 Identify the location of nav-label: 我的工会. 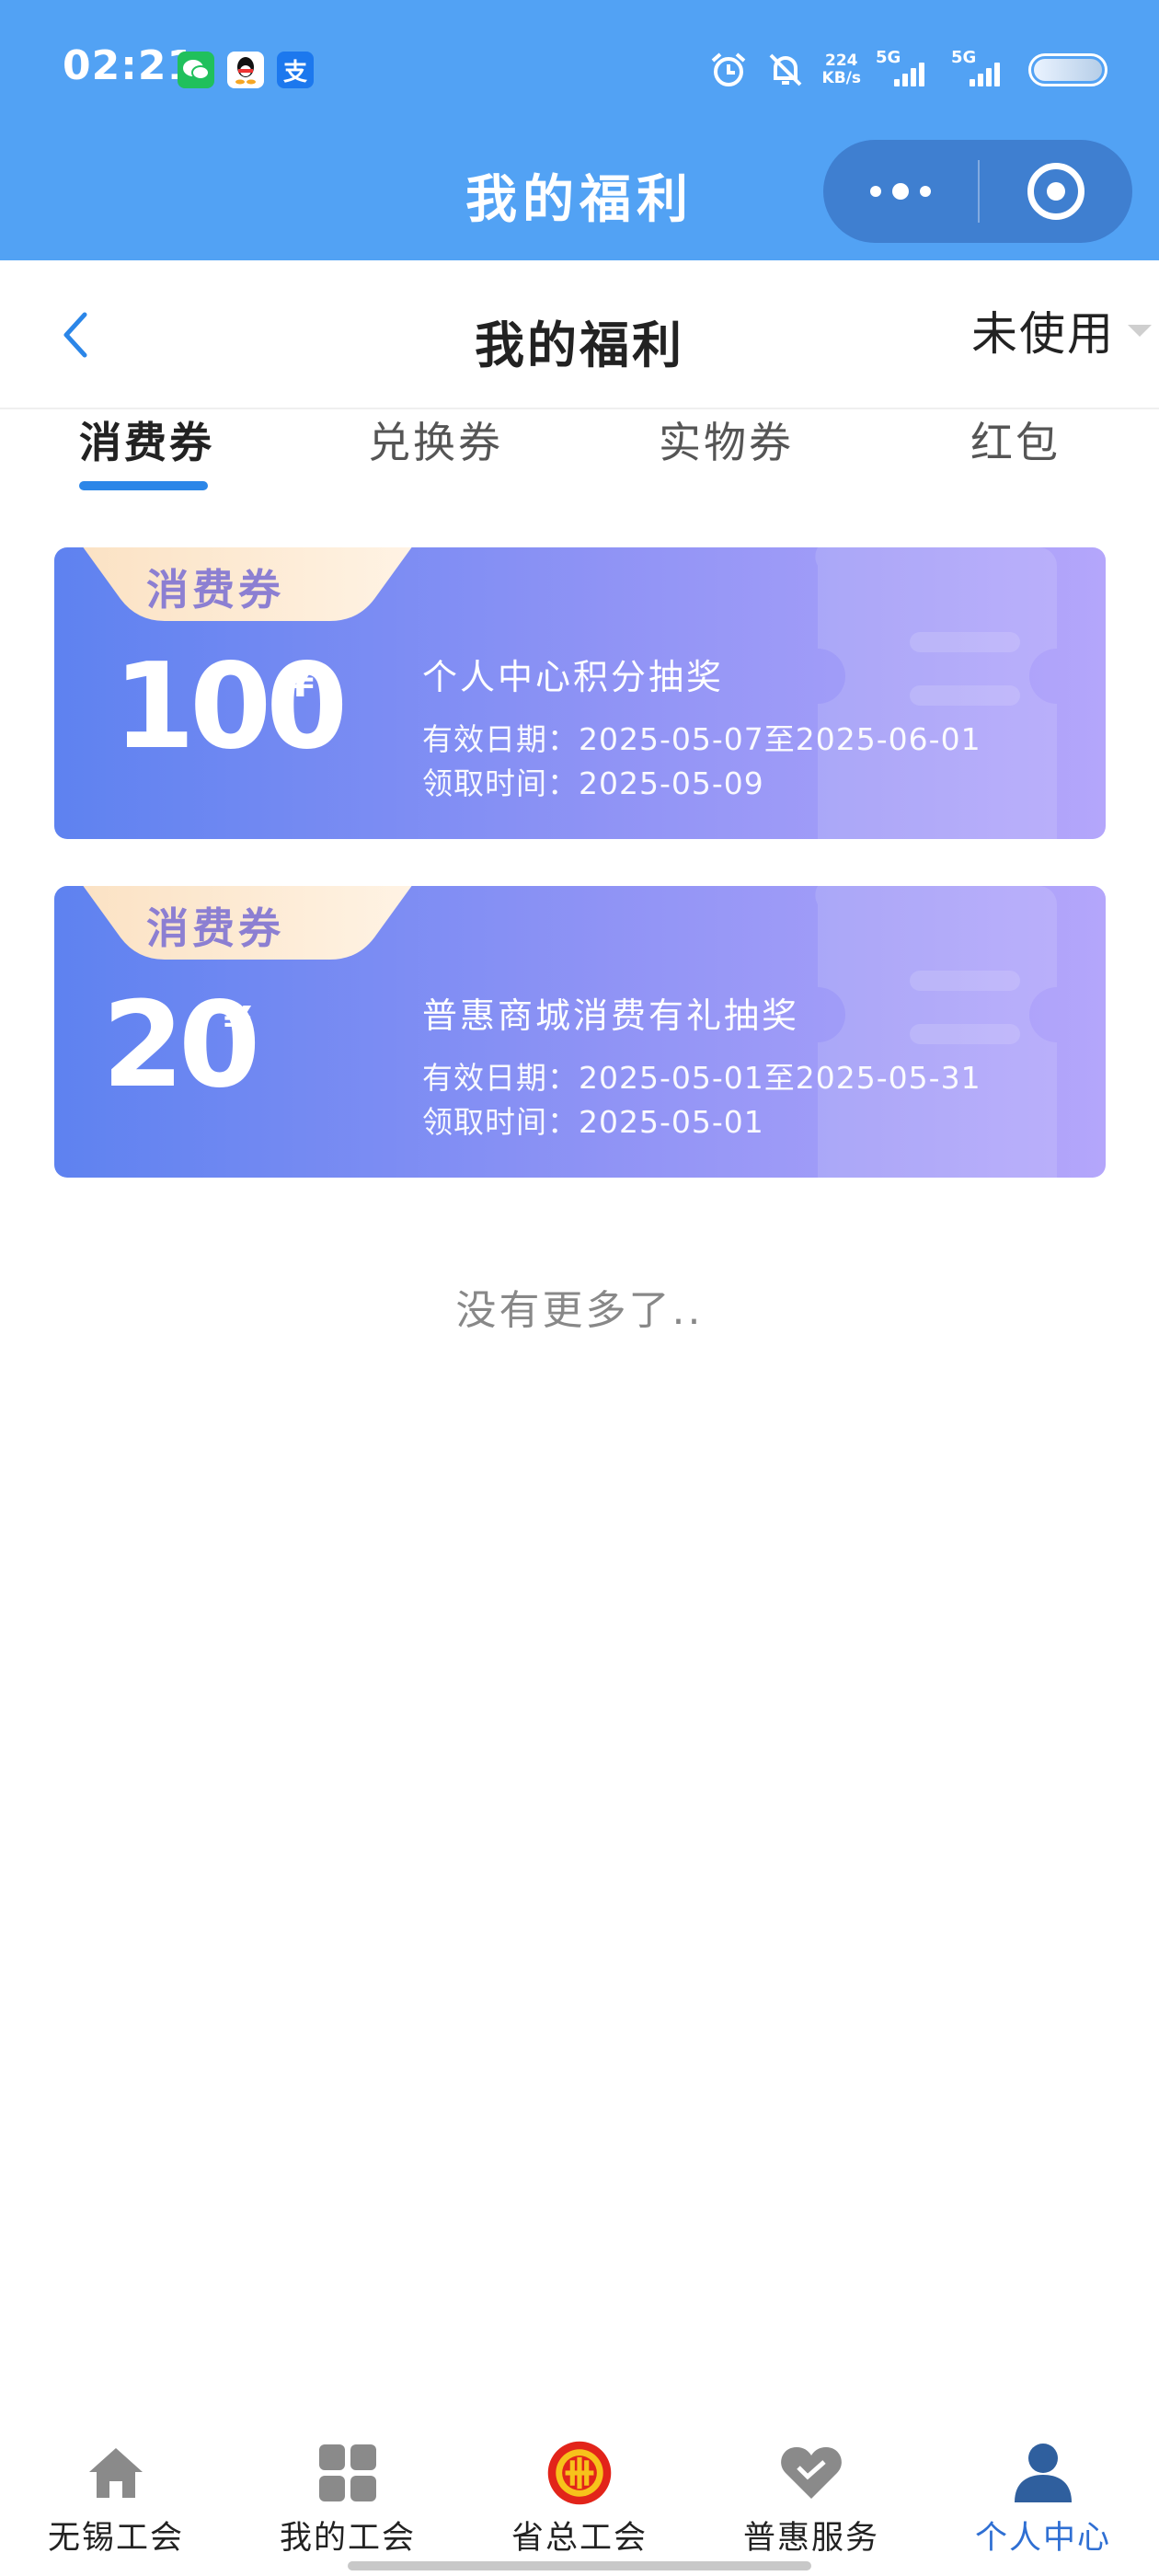
(347, 2538).